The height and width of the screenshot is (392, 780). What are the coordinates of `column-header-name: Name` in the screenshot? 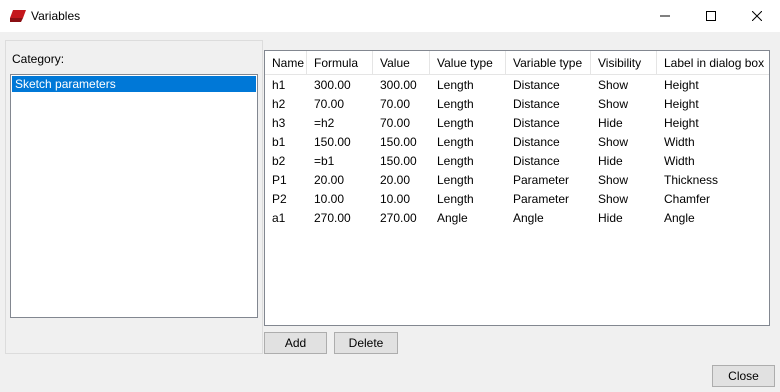 It's located at (286, 62).